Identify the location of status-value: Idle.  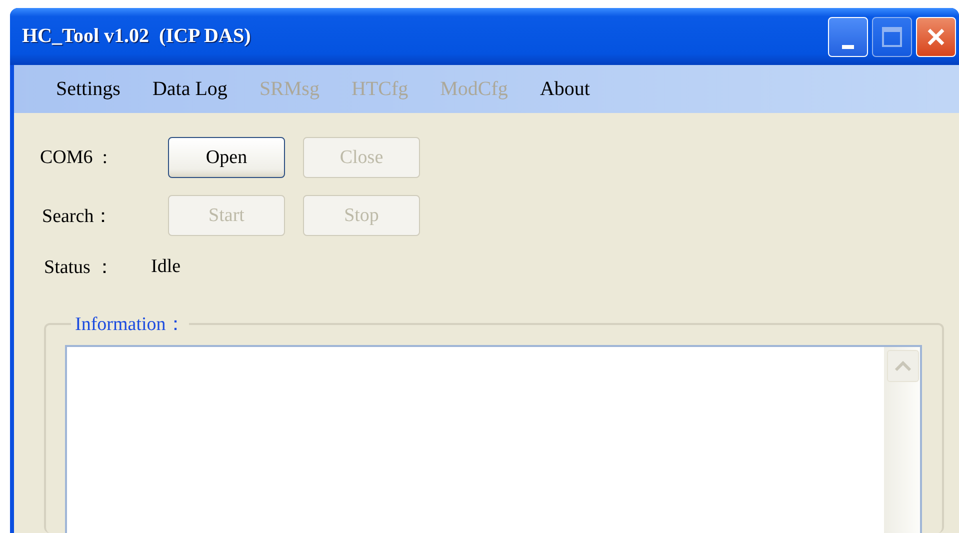
(166, 267).